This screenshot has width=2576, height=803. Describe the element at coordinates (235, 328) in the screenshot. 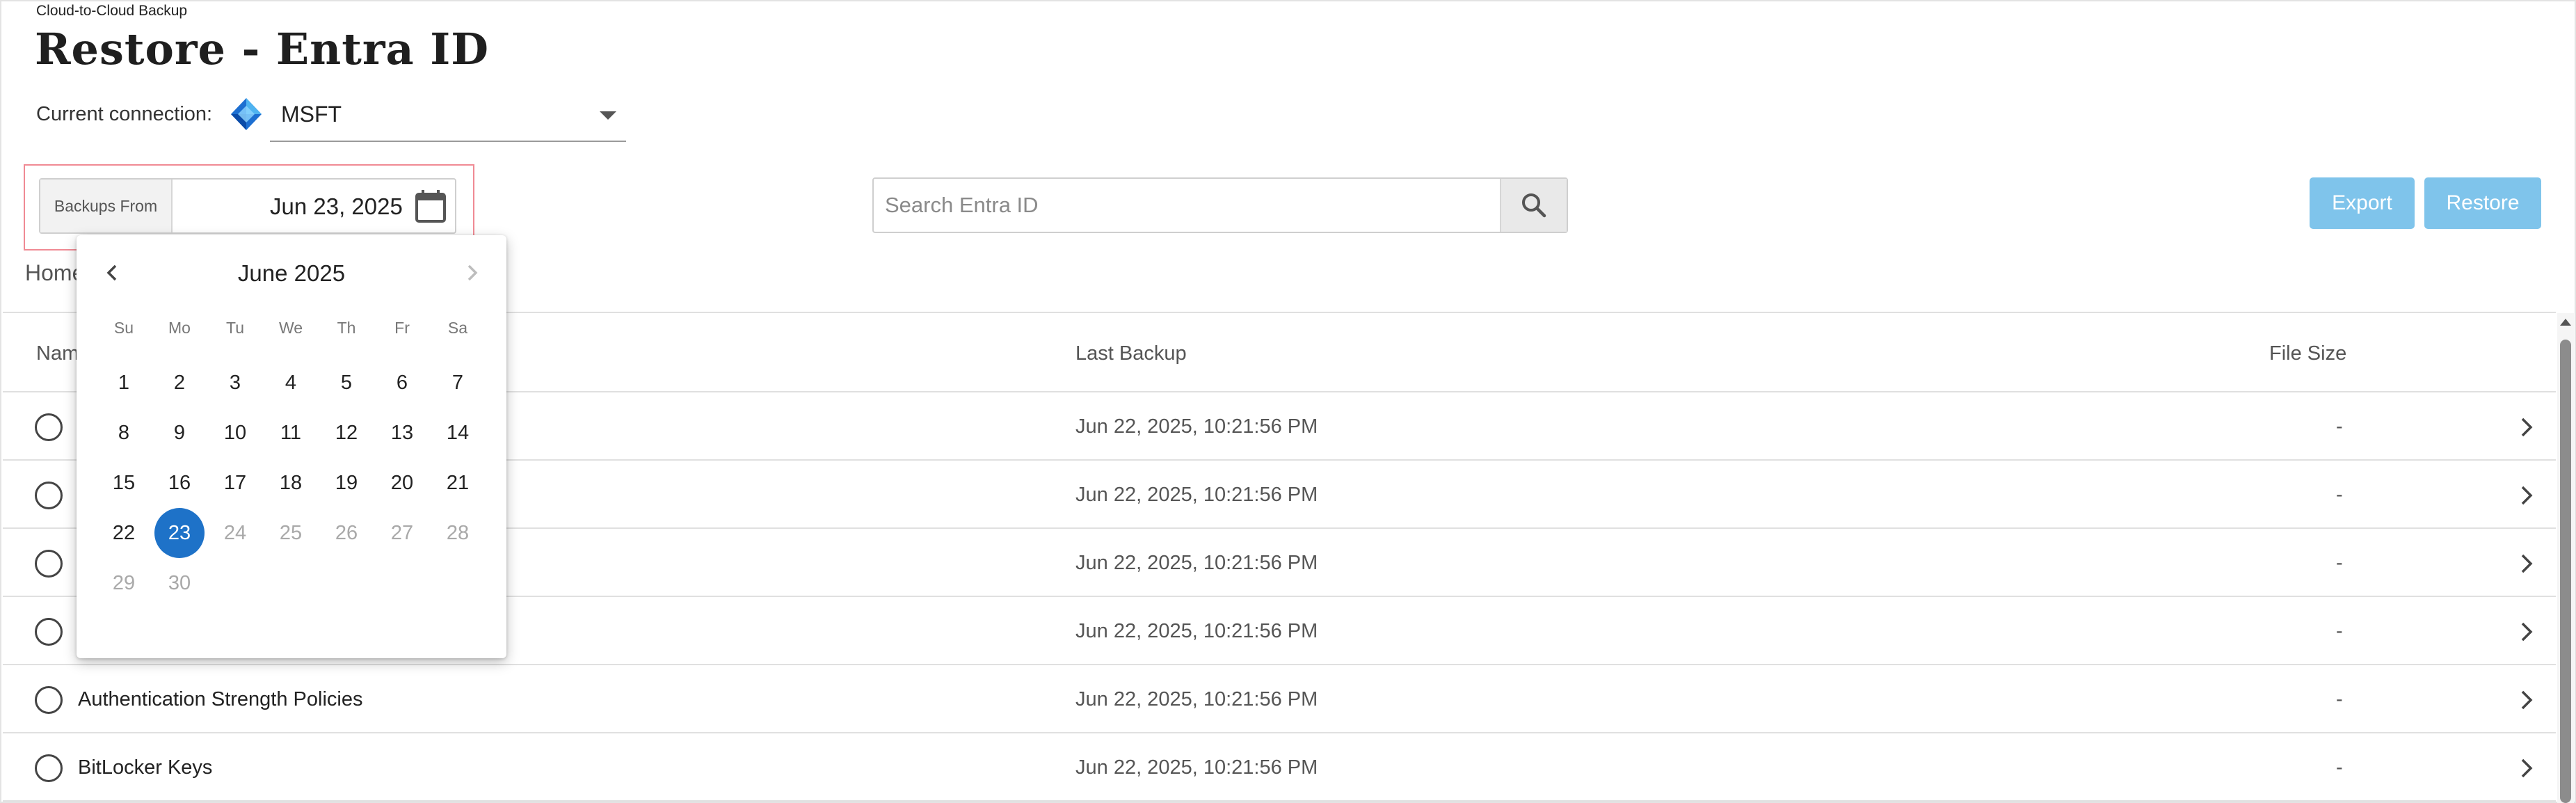

I see `weekday-label: Tu` at that location.